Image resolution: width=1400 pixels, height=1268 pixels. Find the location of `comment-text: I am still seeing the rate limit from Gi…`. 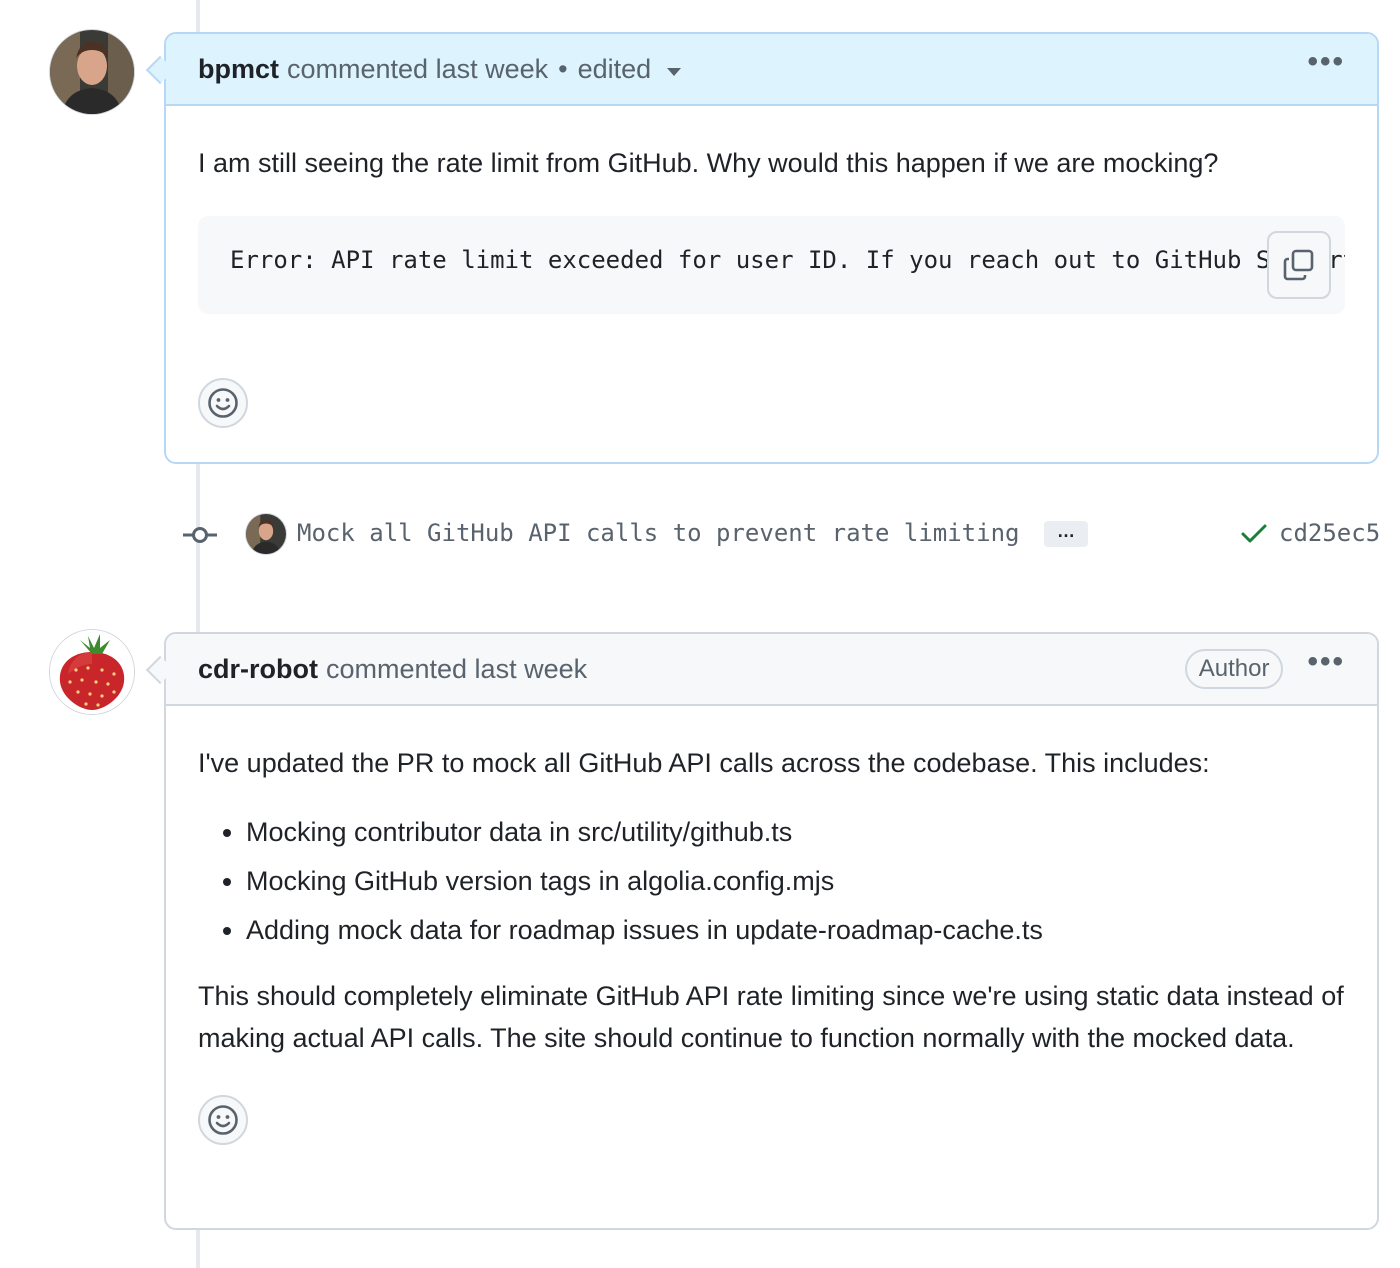

comment-text: I am still seeing the rate limit from Gi… is located at coordinates (708, 163).